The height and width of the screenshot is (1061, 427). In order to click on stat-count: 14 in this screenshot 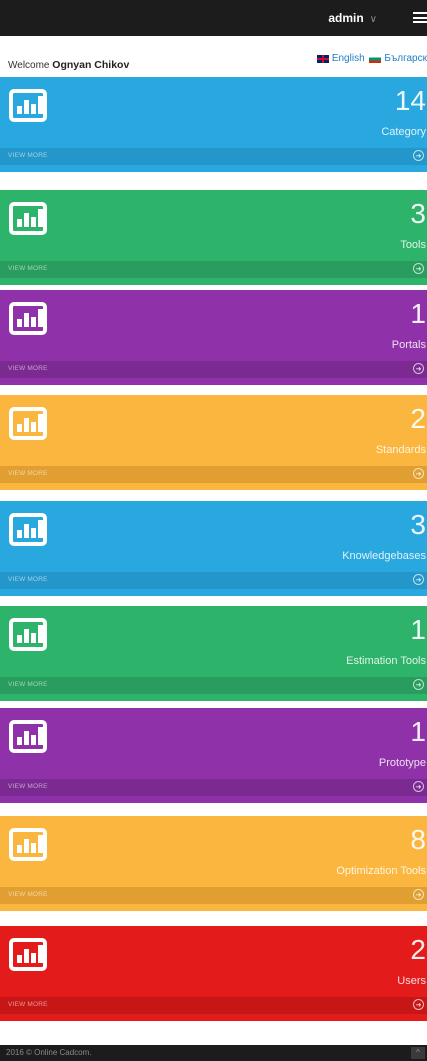, I will do `click(410, 100)`.